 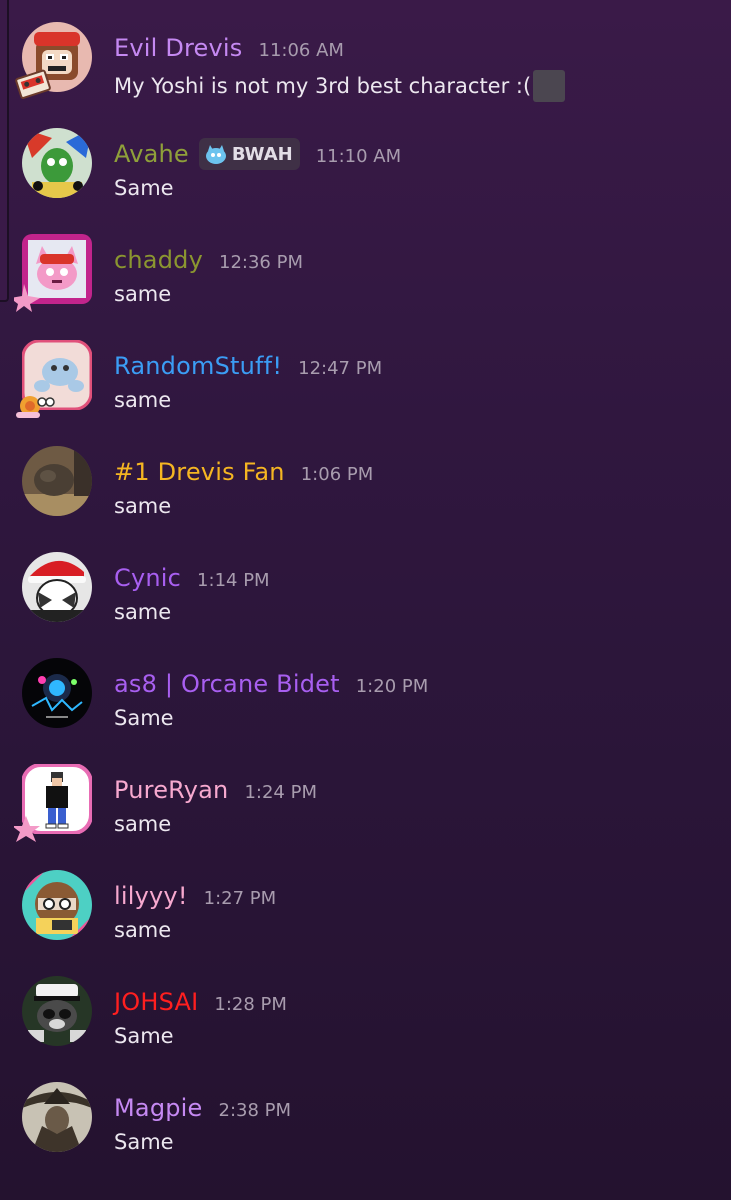 I want to click on message-text: My Yoshi is not my 3rd best character :(, so click(x=323, y=86).